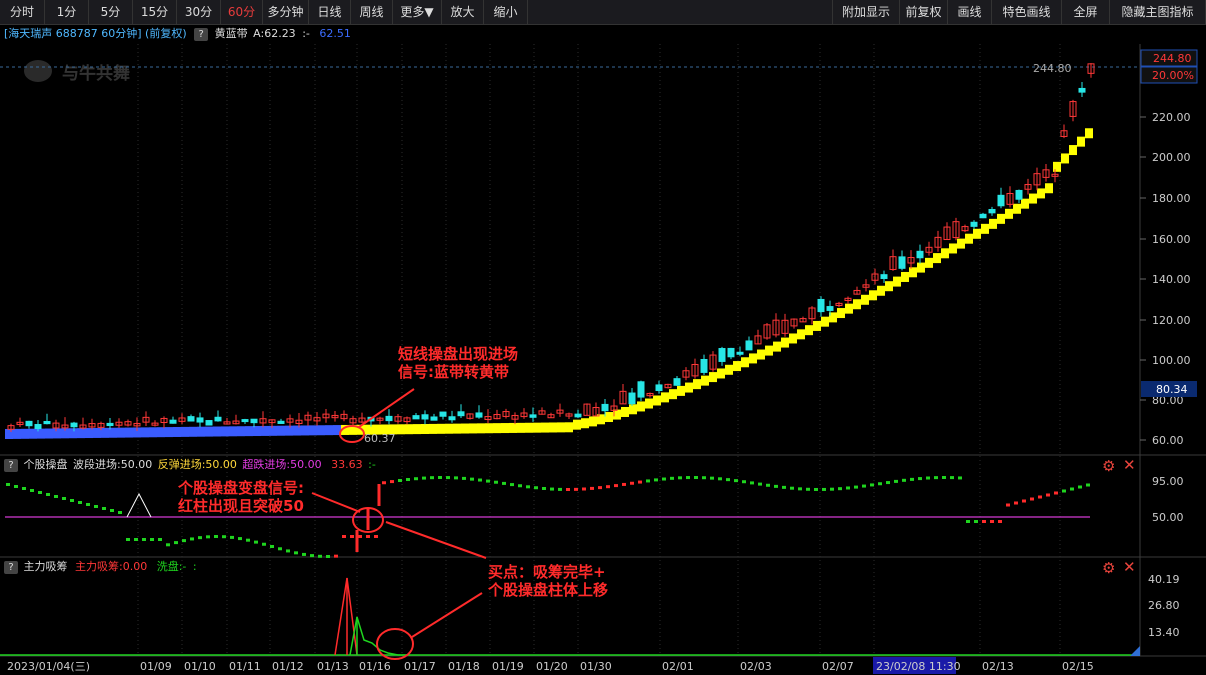 The height and width of the screenshot is (675, 1206). Describe the element at coordinates (1171, 279) in the screenshot. I see `y-tick-label: 140.00` at that location.